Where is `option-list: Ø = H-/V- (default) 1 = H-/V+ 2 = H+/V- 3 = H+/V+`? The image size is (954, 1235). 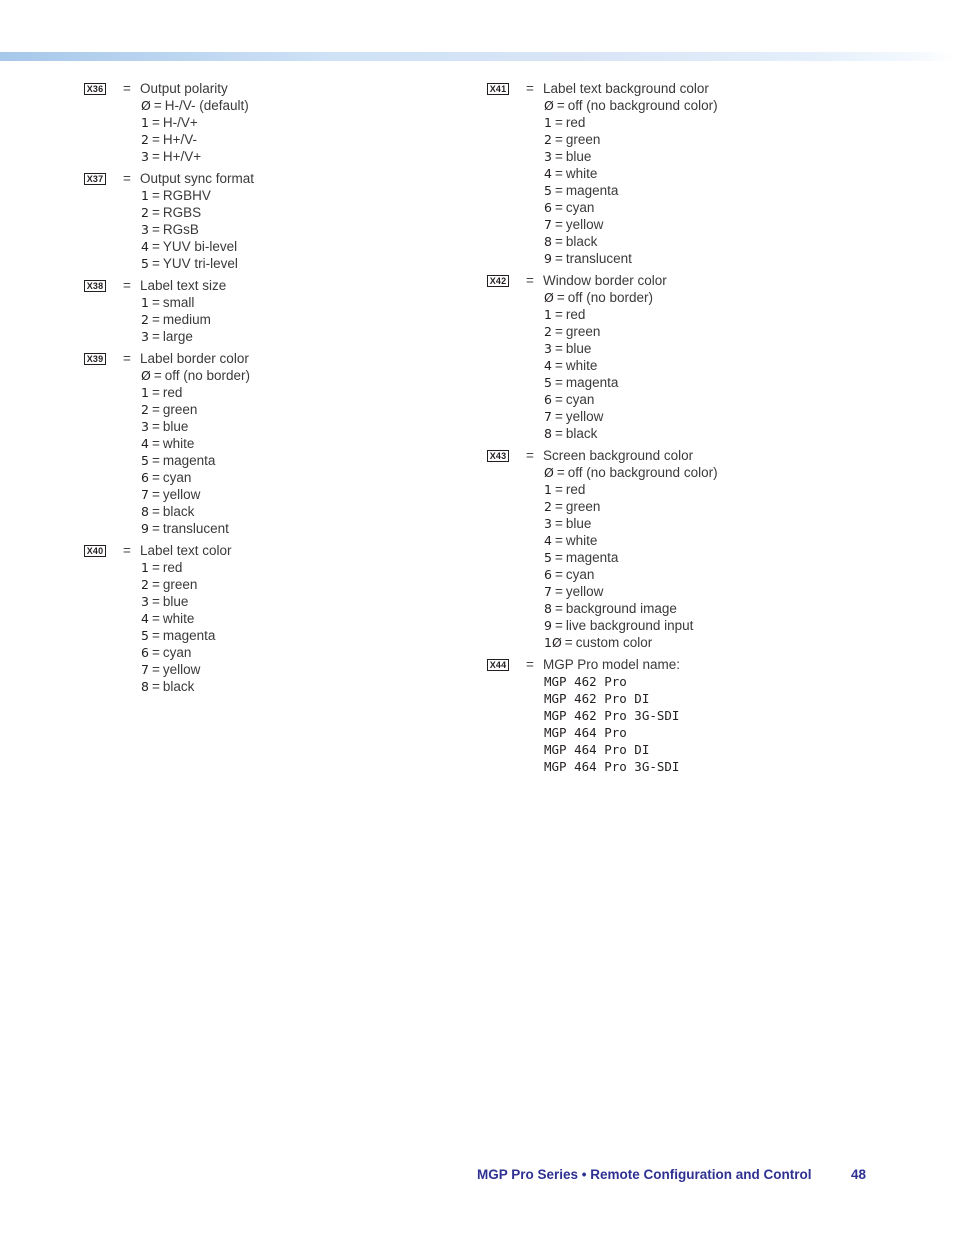 option-list: Ø = H-/V- (default) 1 = H-/V+ 2 = H+/V- 3 = H+/V+ is located at coordinates (197, 131).